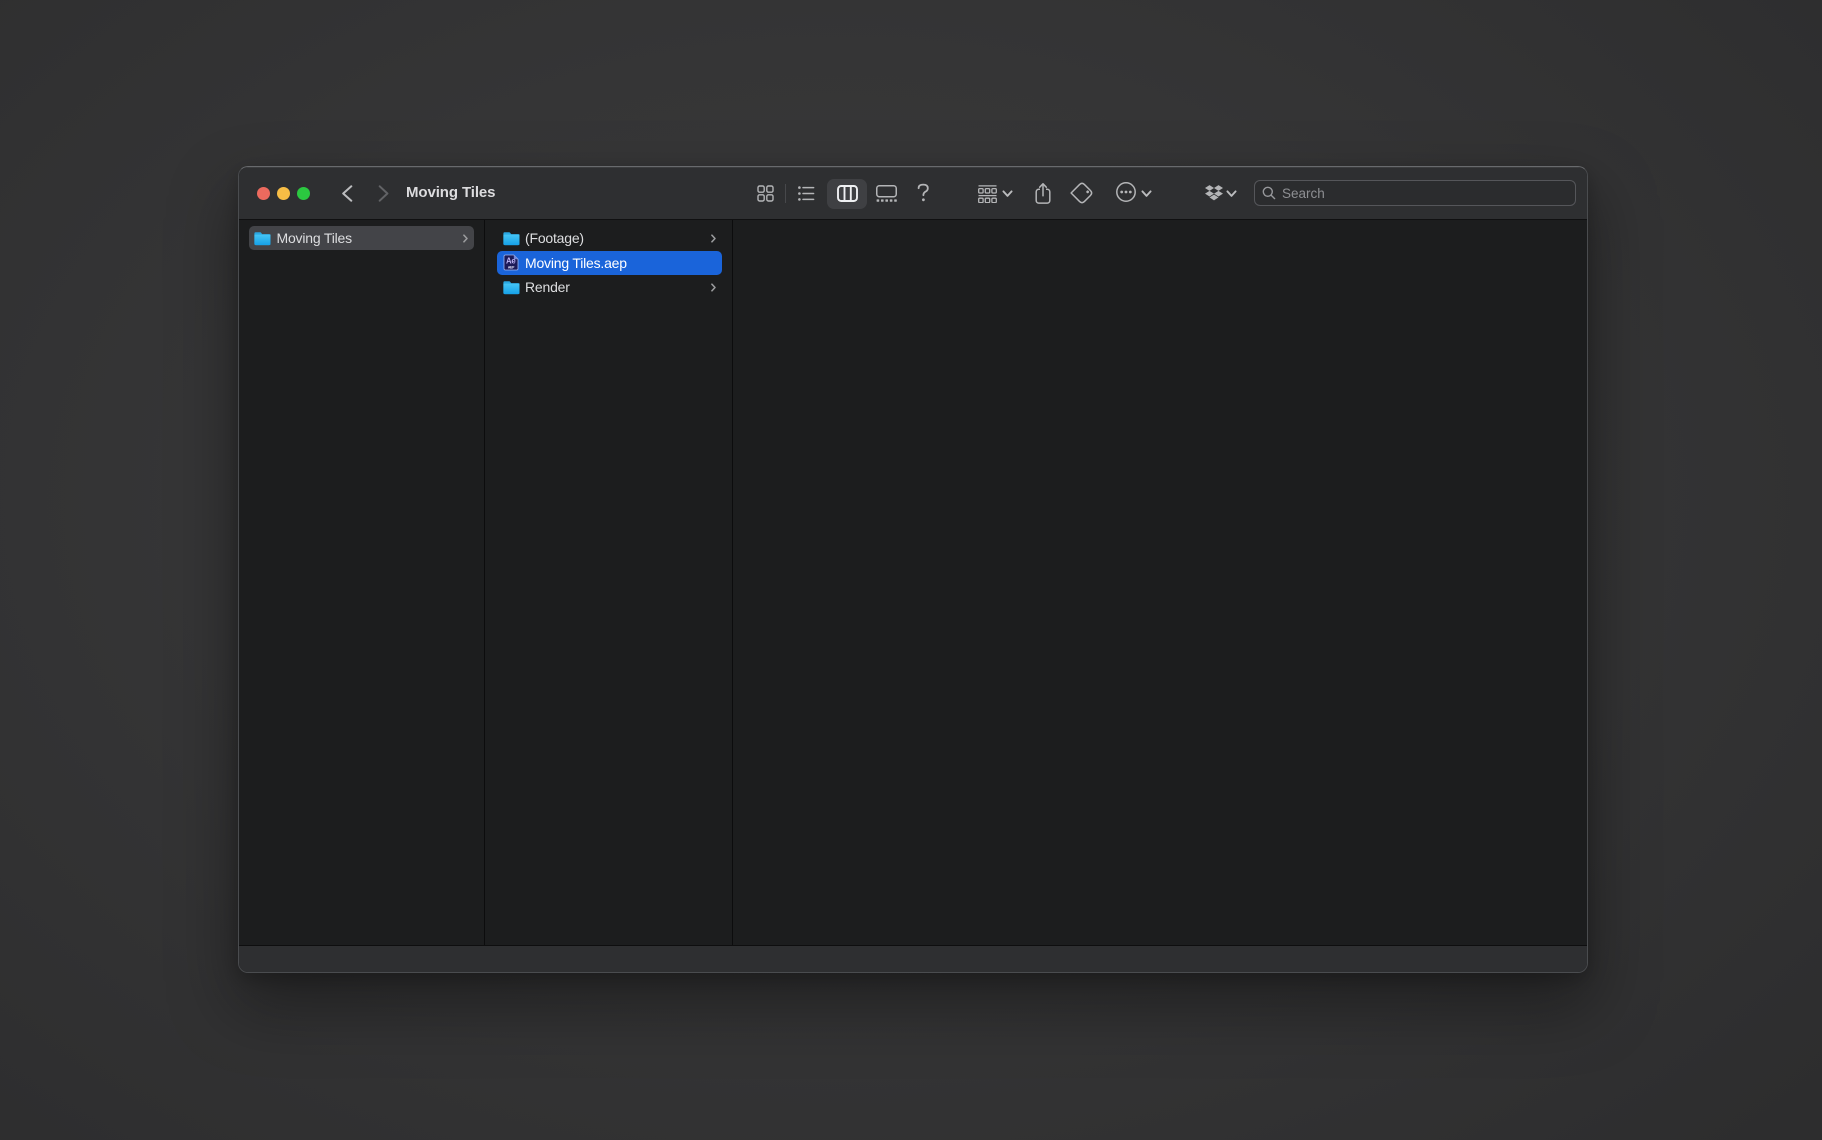 Image resolution: width=1822 pixels, height=1140 pixels. What do you see at coordinates (511, 267) in the screenshot?
I see `svg-text: AEP` at bounding box center [511, 267].